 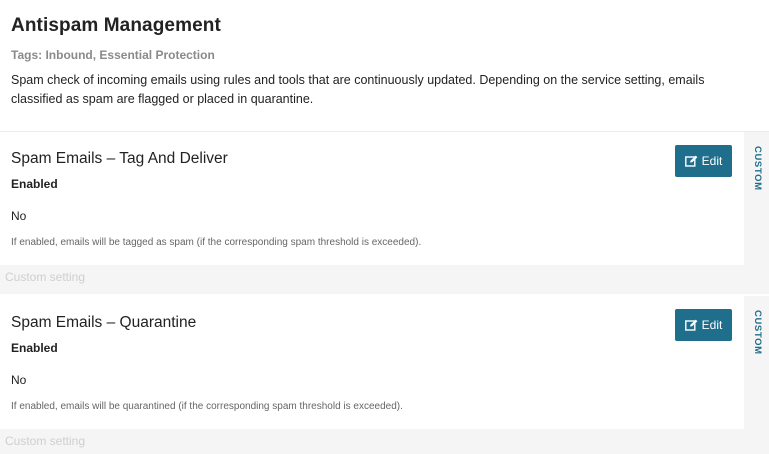 What do you see at coordinates (116, 25) in the screenshot?
I see `page-title: Antispam Management` at bounding box center [116, 25].